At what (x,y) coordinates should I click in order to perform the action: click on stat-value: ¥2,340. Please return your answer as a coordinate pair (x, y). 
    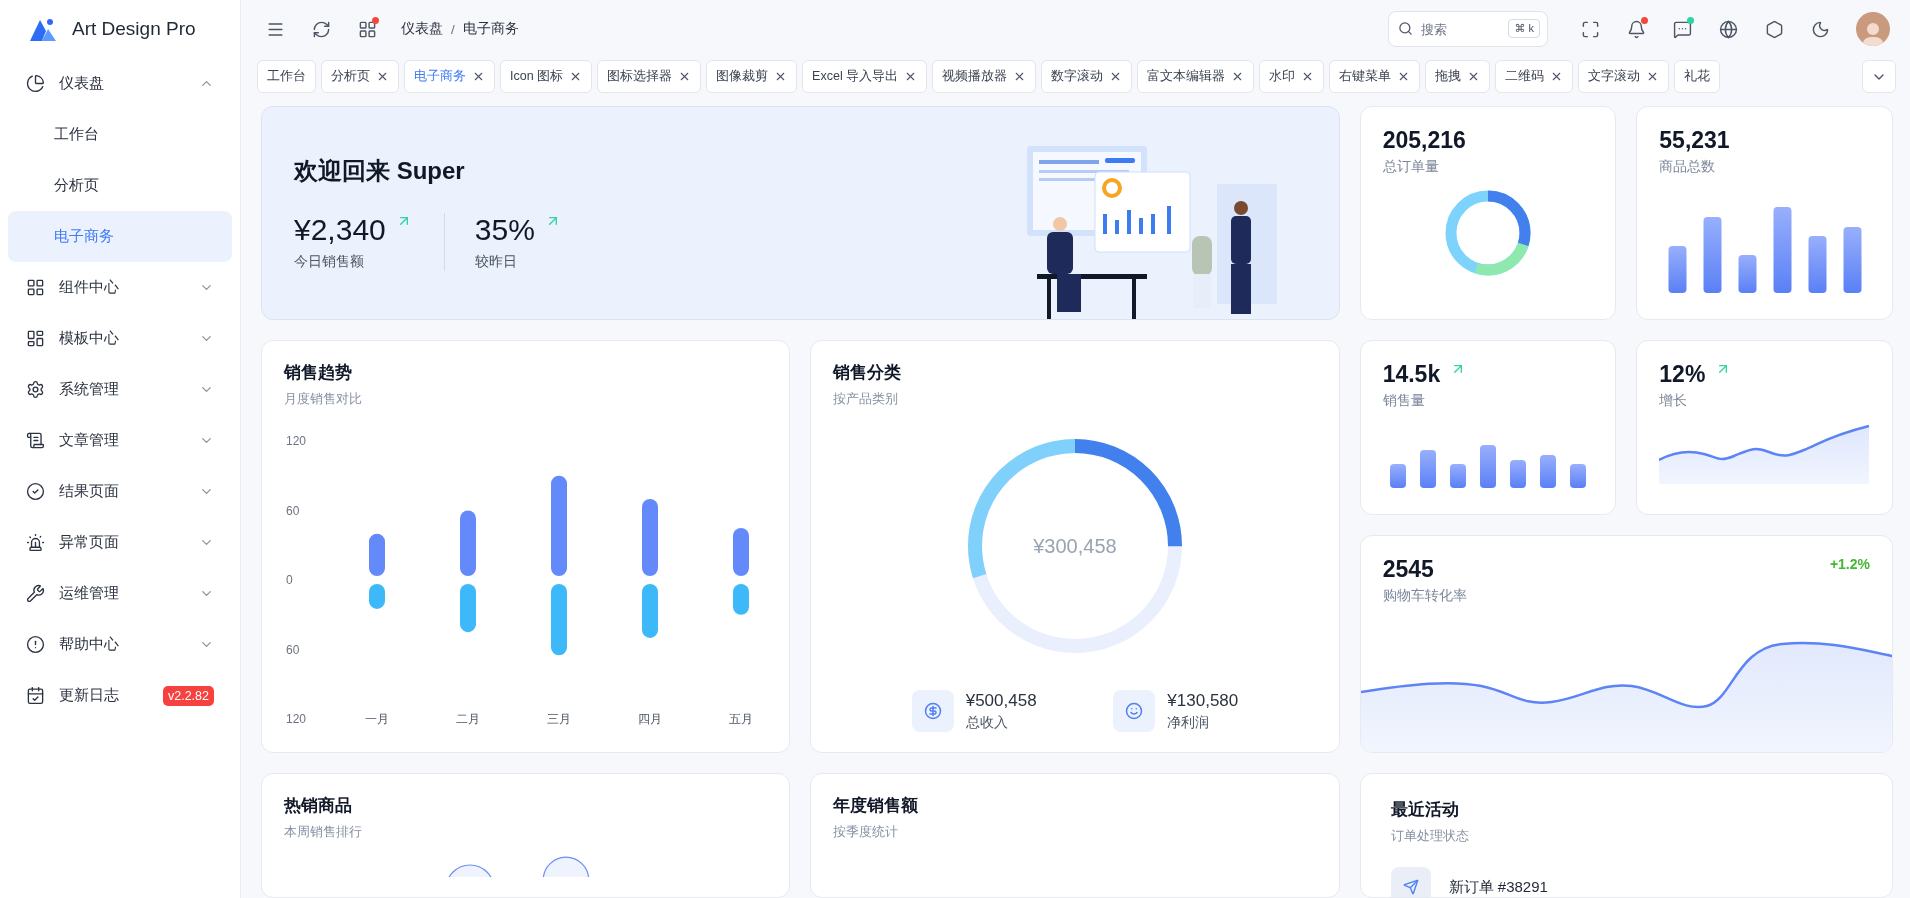
    Looking at the image, I should click on (340, 230).